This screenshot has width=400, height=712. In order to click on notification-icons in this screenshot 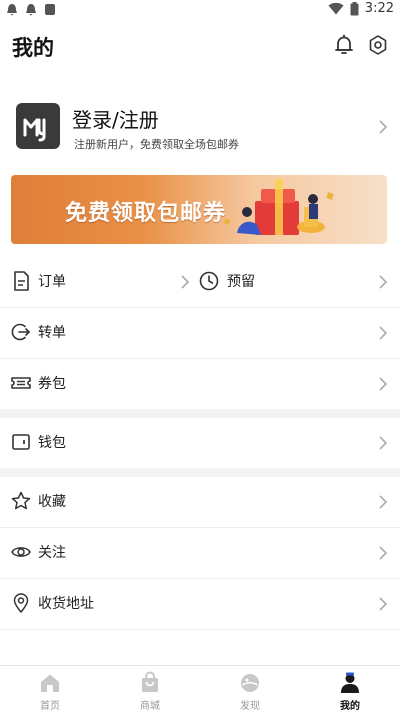, I will do `click(31, 9)`.